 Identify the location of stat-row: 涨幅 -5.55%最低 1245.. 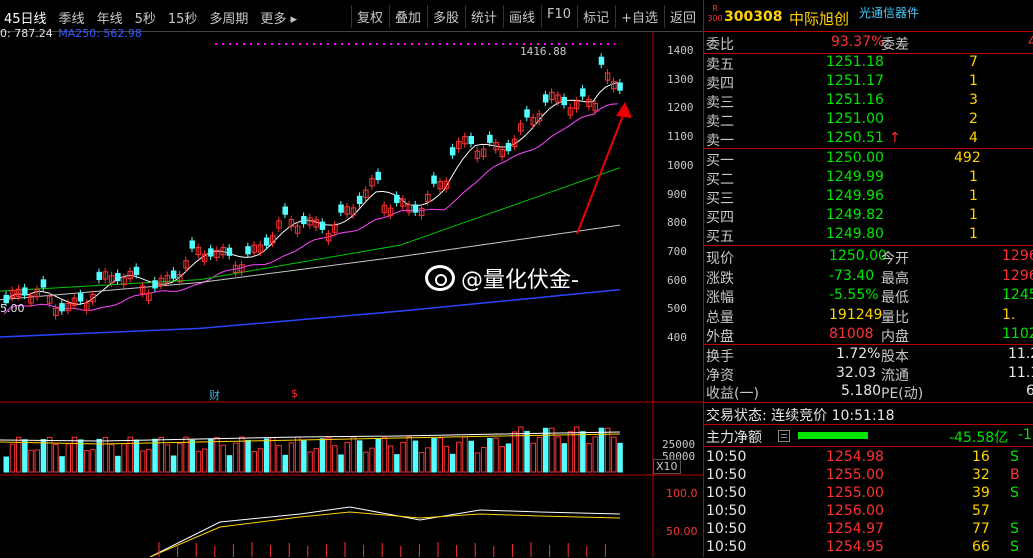
(869, 296).